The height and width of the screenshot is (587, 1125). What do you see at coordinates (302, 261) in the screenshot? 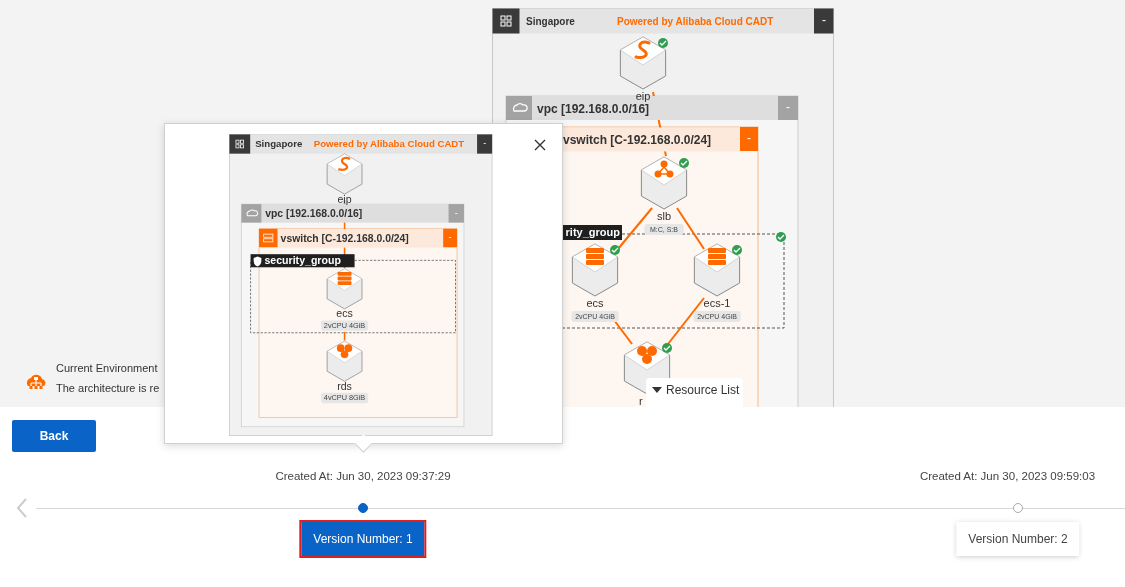
I see `security-group-label: security_group` at bounding box center [302, 261].